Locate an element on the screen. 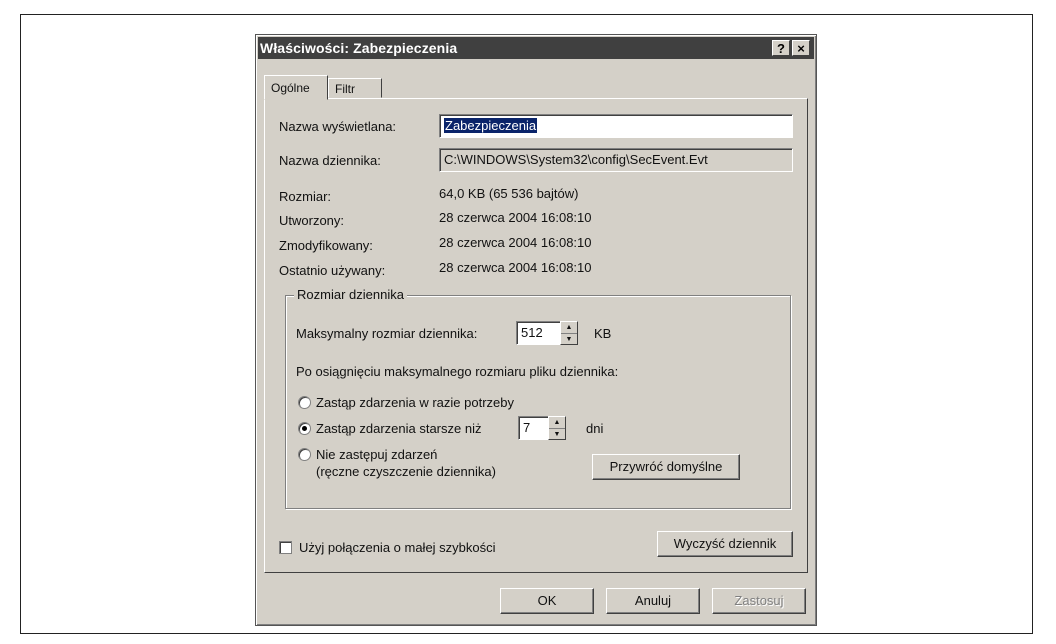  created-label: Utworzony: is located at coordinates (312, 220).